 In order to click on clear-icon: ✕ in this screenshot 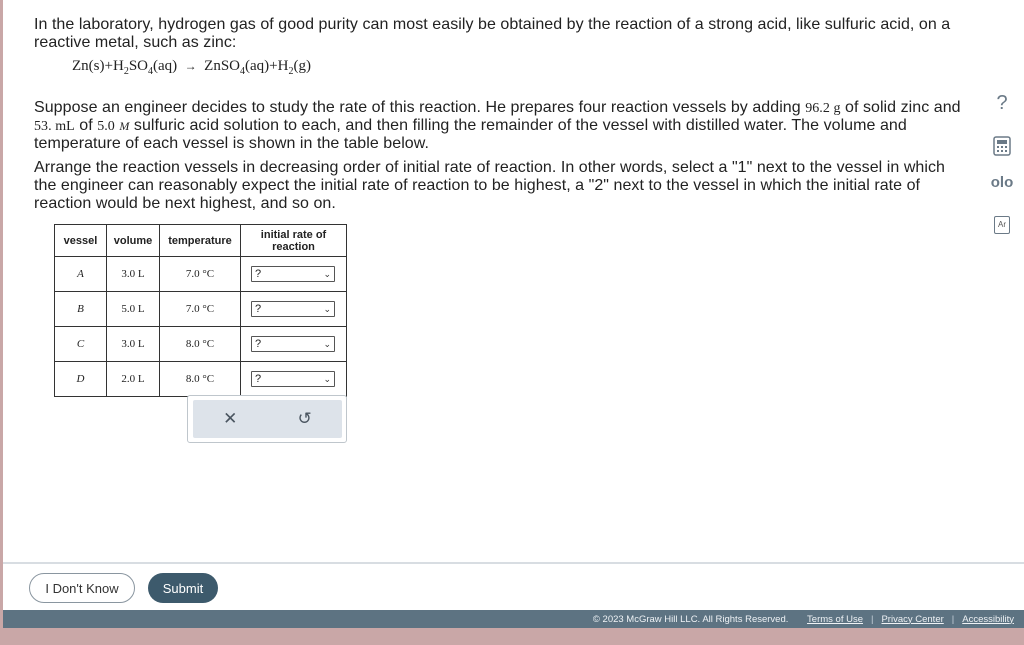, I will do `click(230, 419)`.